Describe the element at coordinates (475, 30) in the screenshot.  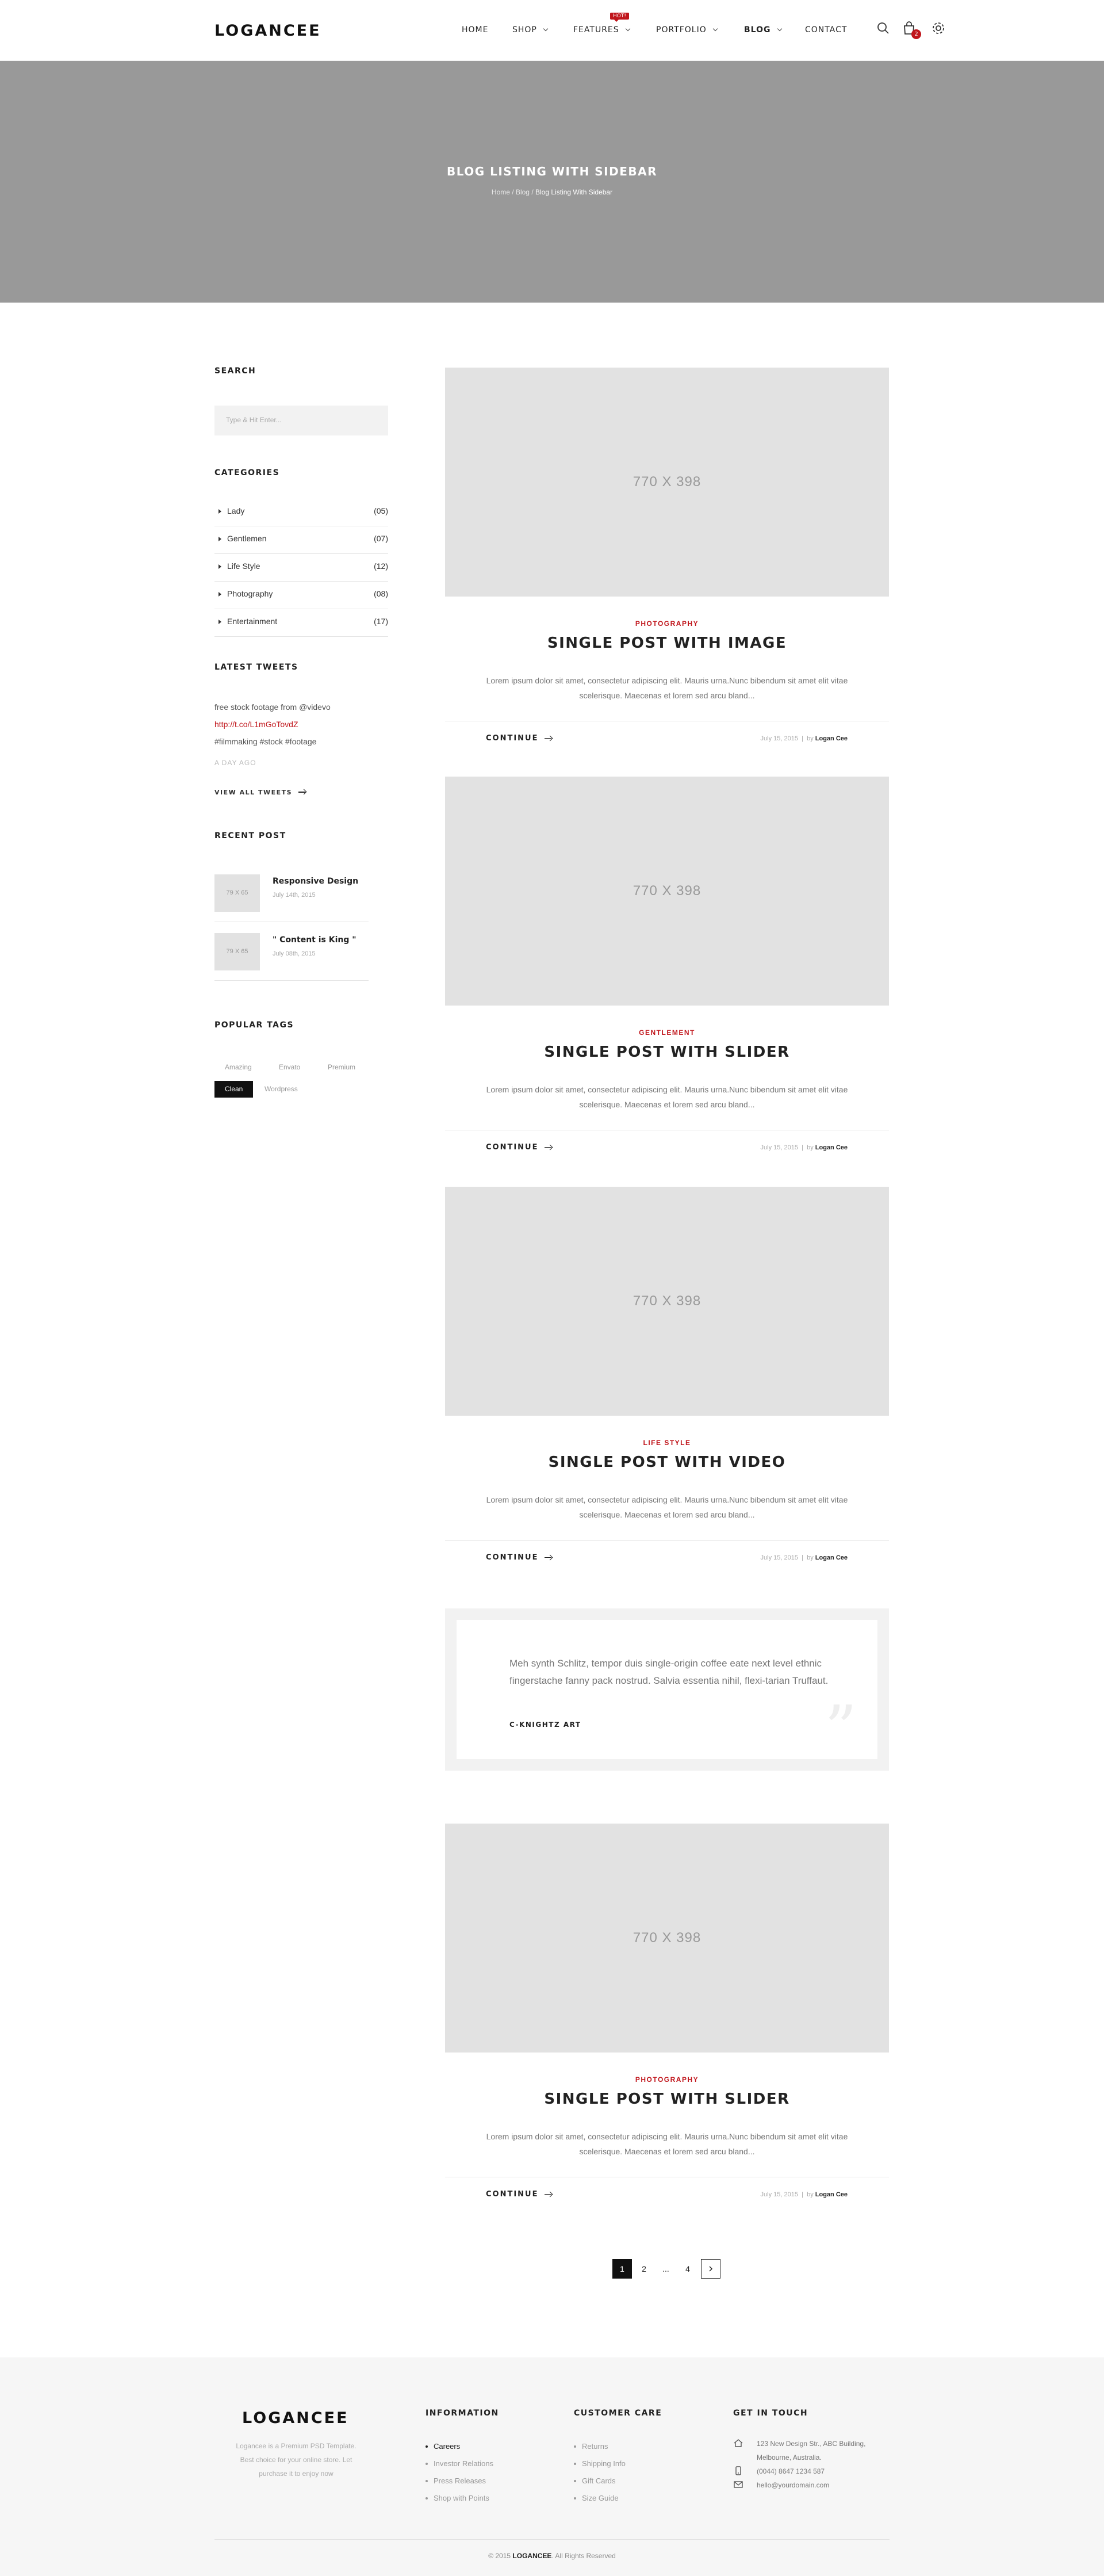
I see `nav-home: HOME` at that location.